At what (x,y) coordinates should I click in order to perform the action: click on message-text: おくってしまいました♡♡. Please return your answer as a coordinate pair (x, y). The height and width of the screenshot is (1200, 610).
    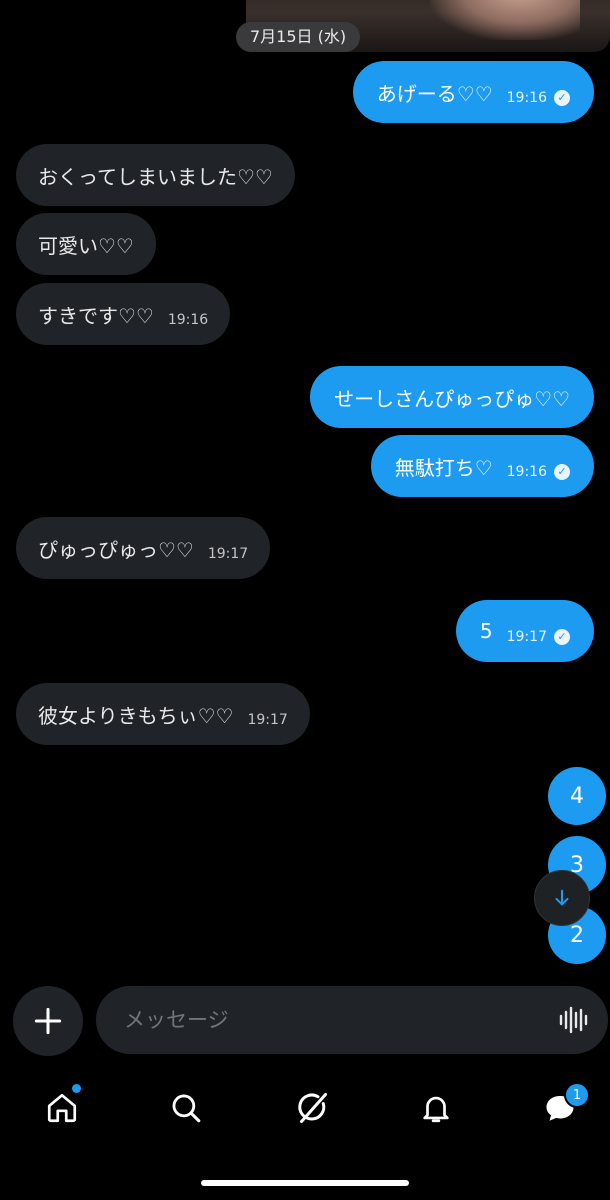
    Looking at the image, I should click on (155, 176).